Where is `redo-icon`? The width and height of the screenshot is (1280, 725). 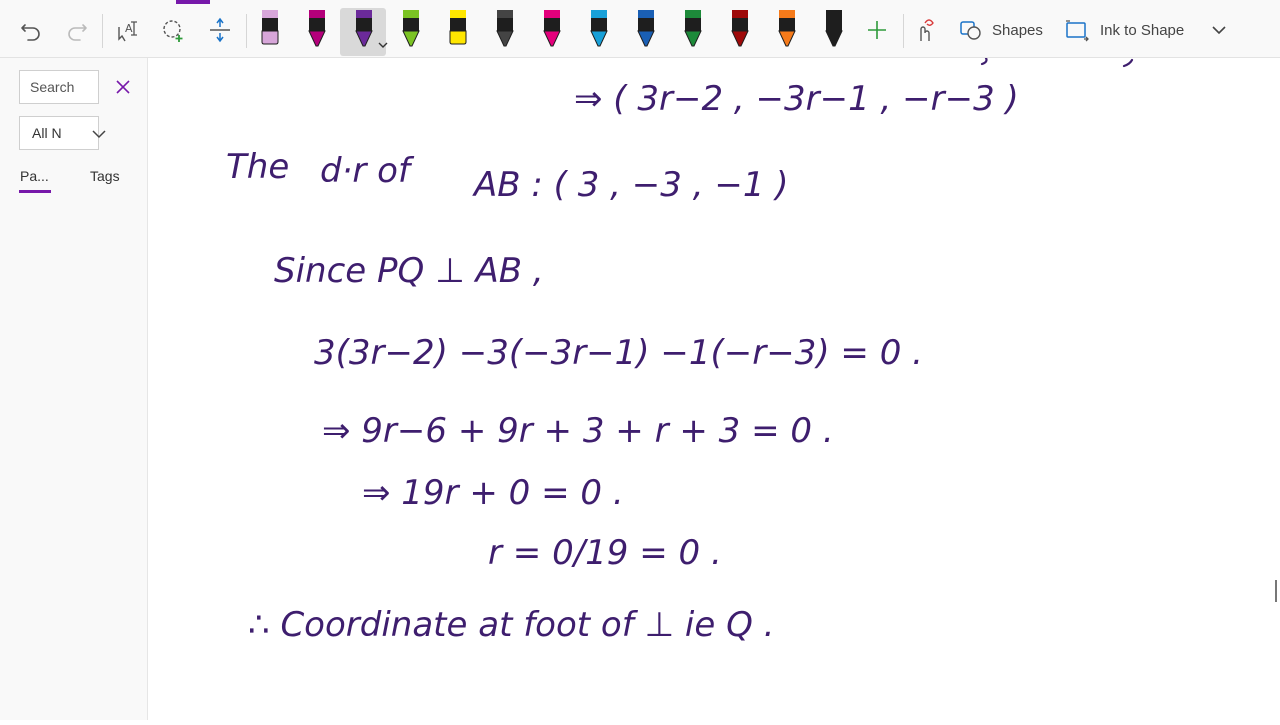
redo-icon is located at coordinates (77, 32).